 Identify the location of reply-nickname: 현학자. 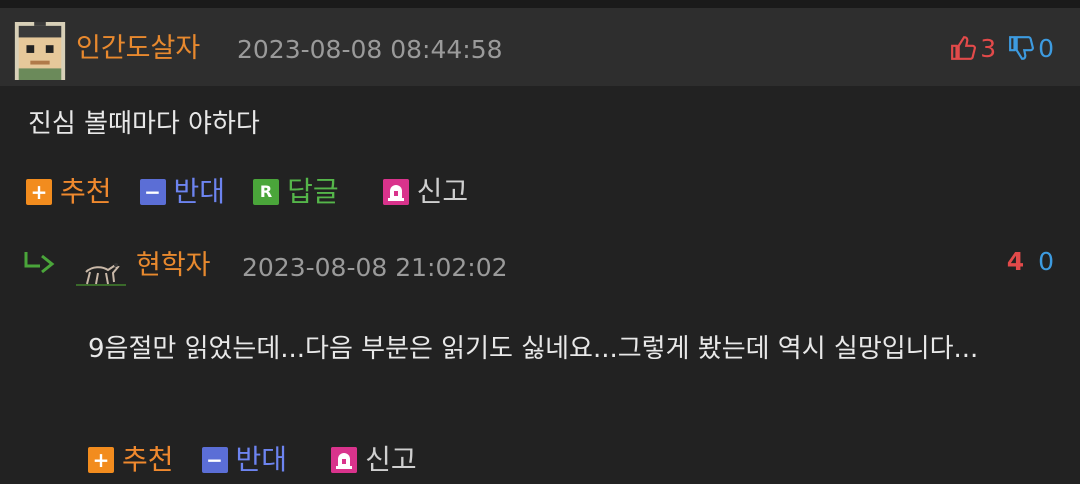
(173, 266).